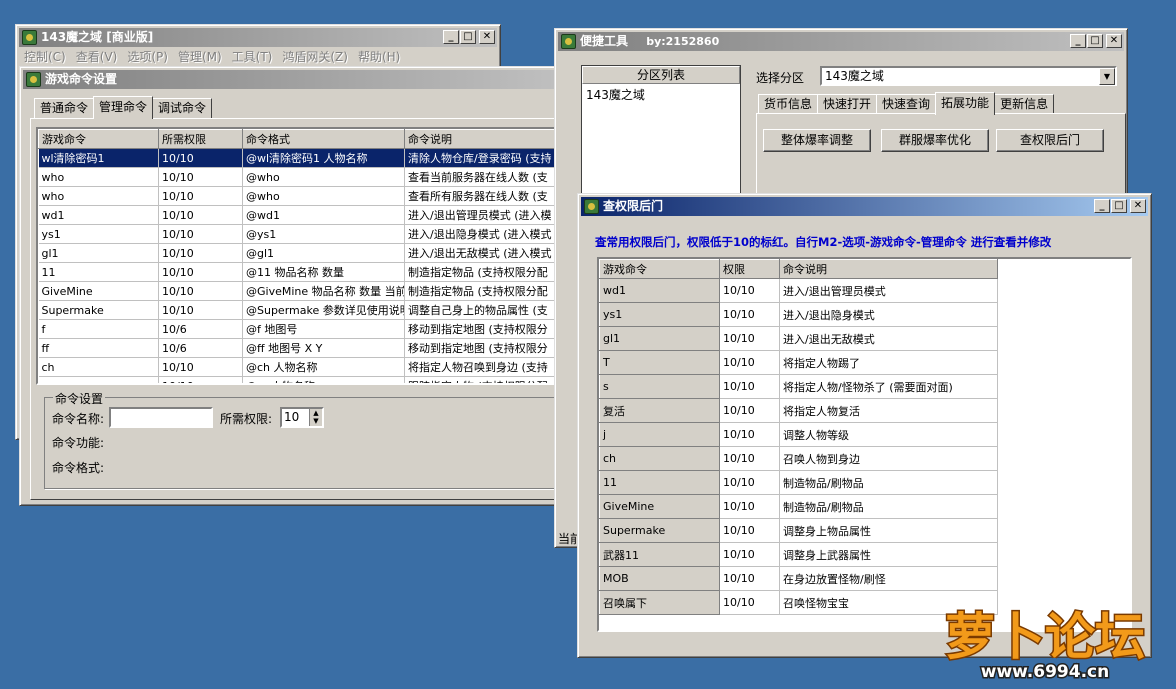  I want to click on menu-item: 选项(P), so click(147, 57).